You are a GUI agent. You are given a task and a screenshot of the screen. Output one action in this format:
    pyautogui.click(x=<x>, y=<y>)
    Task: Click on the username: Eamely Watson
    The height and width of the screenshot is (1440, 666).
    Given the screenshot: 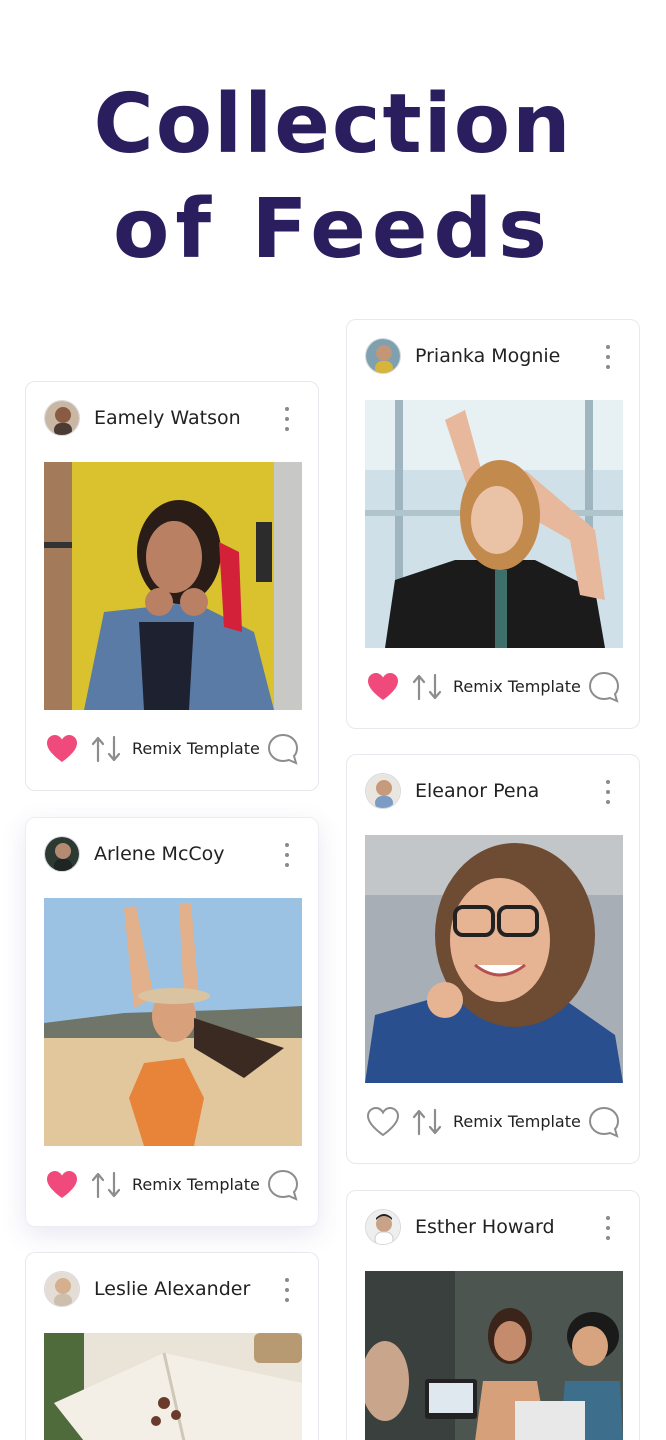 What is the action you would take?
    pyautogui.click(x=167, y=418)
    